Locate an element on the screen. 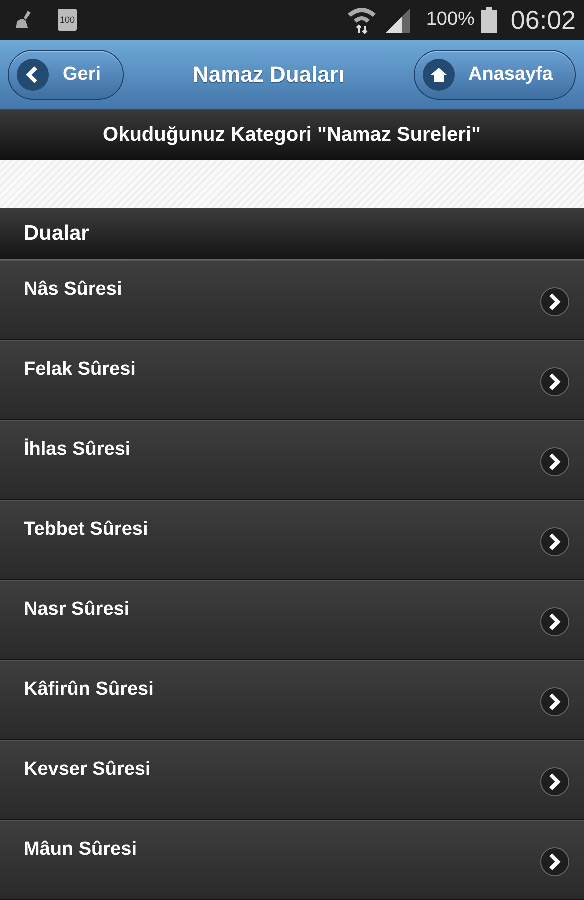 This screenshot has width=584, height=900. battery-badge: 100 is located at coordinates (68, 20).